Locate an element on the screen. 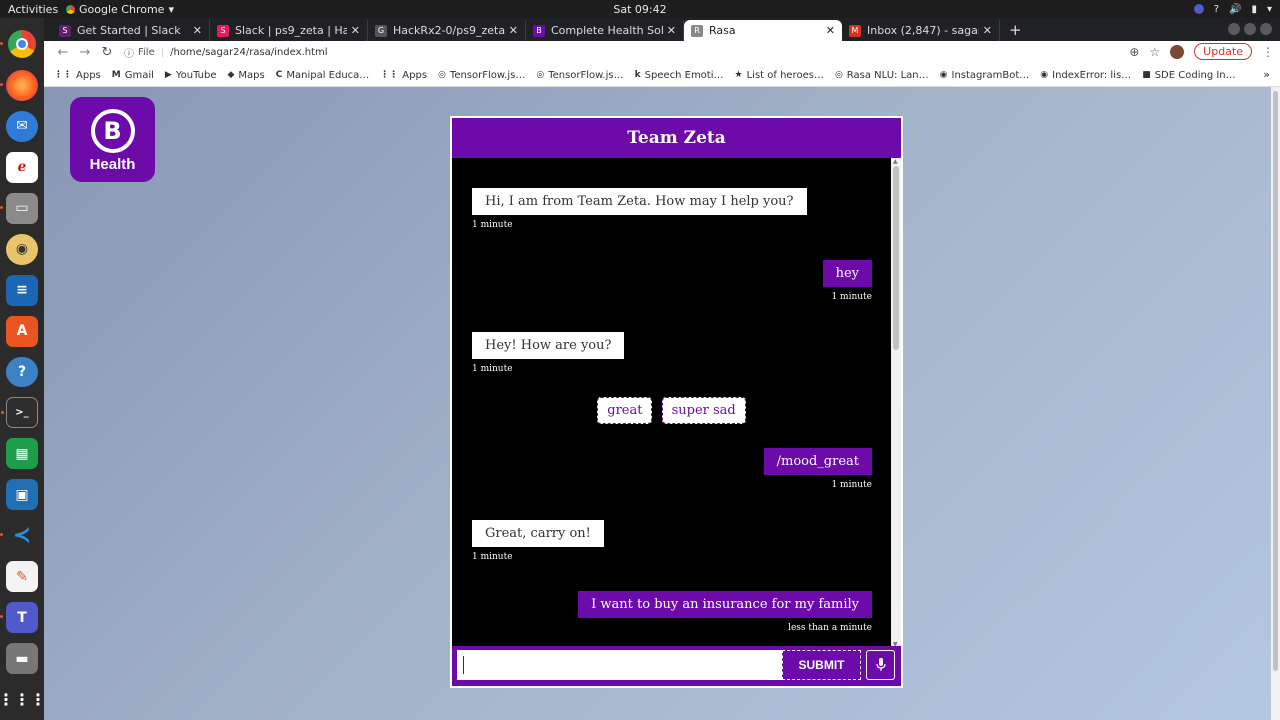 The width and height of the screenshot is (1280, 720). bookmark-item: ▶ YouTube is located at coordinates (191, 75).